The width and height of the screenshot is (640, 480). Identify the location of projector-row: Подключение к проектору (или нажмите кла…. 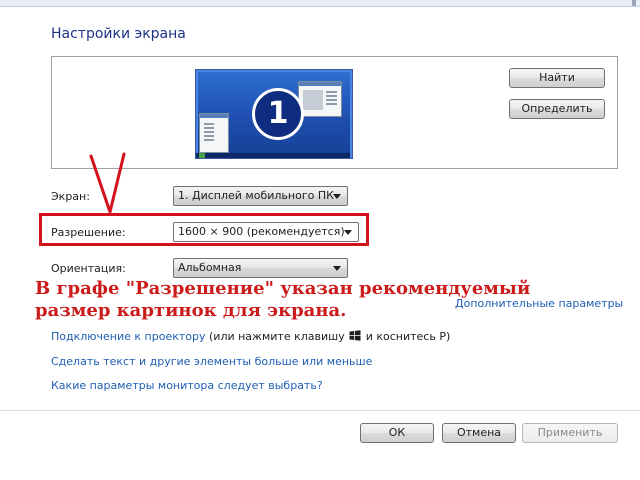
(250, 336).